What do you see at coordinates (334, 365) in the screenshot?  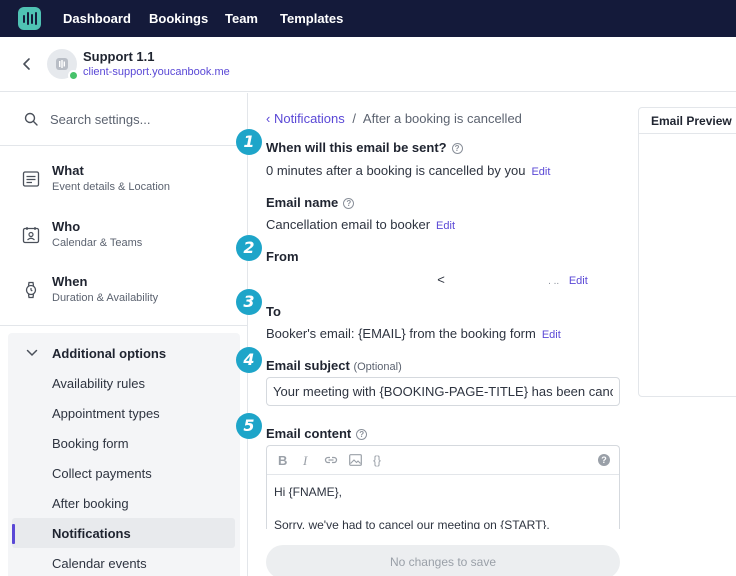 I see `email-subject-label: Email subject (Optional)` at bounding box center [334, 365].